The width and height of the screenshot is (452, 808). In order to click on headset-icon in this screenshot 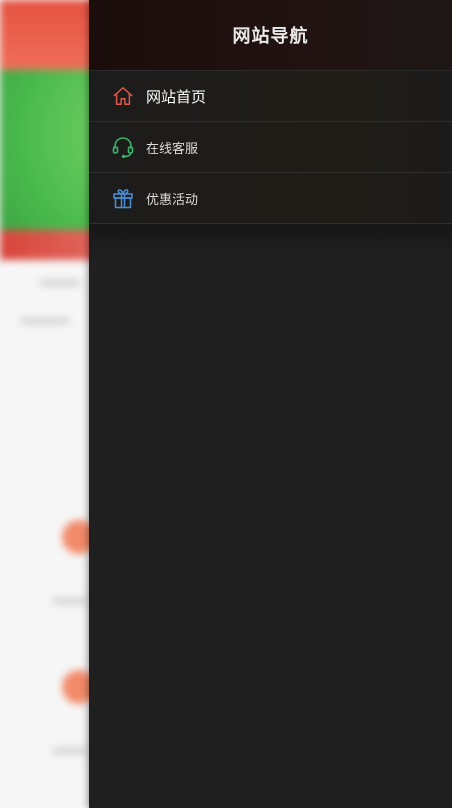, I will do `click(123, 147)`.